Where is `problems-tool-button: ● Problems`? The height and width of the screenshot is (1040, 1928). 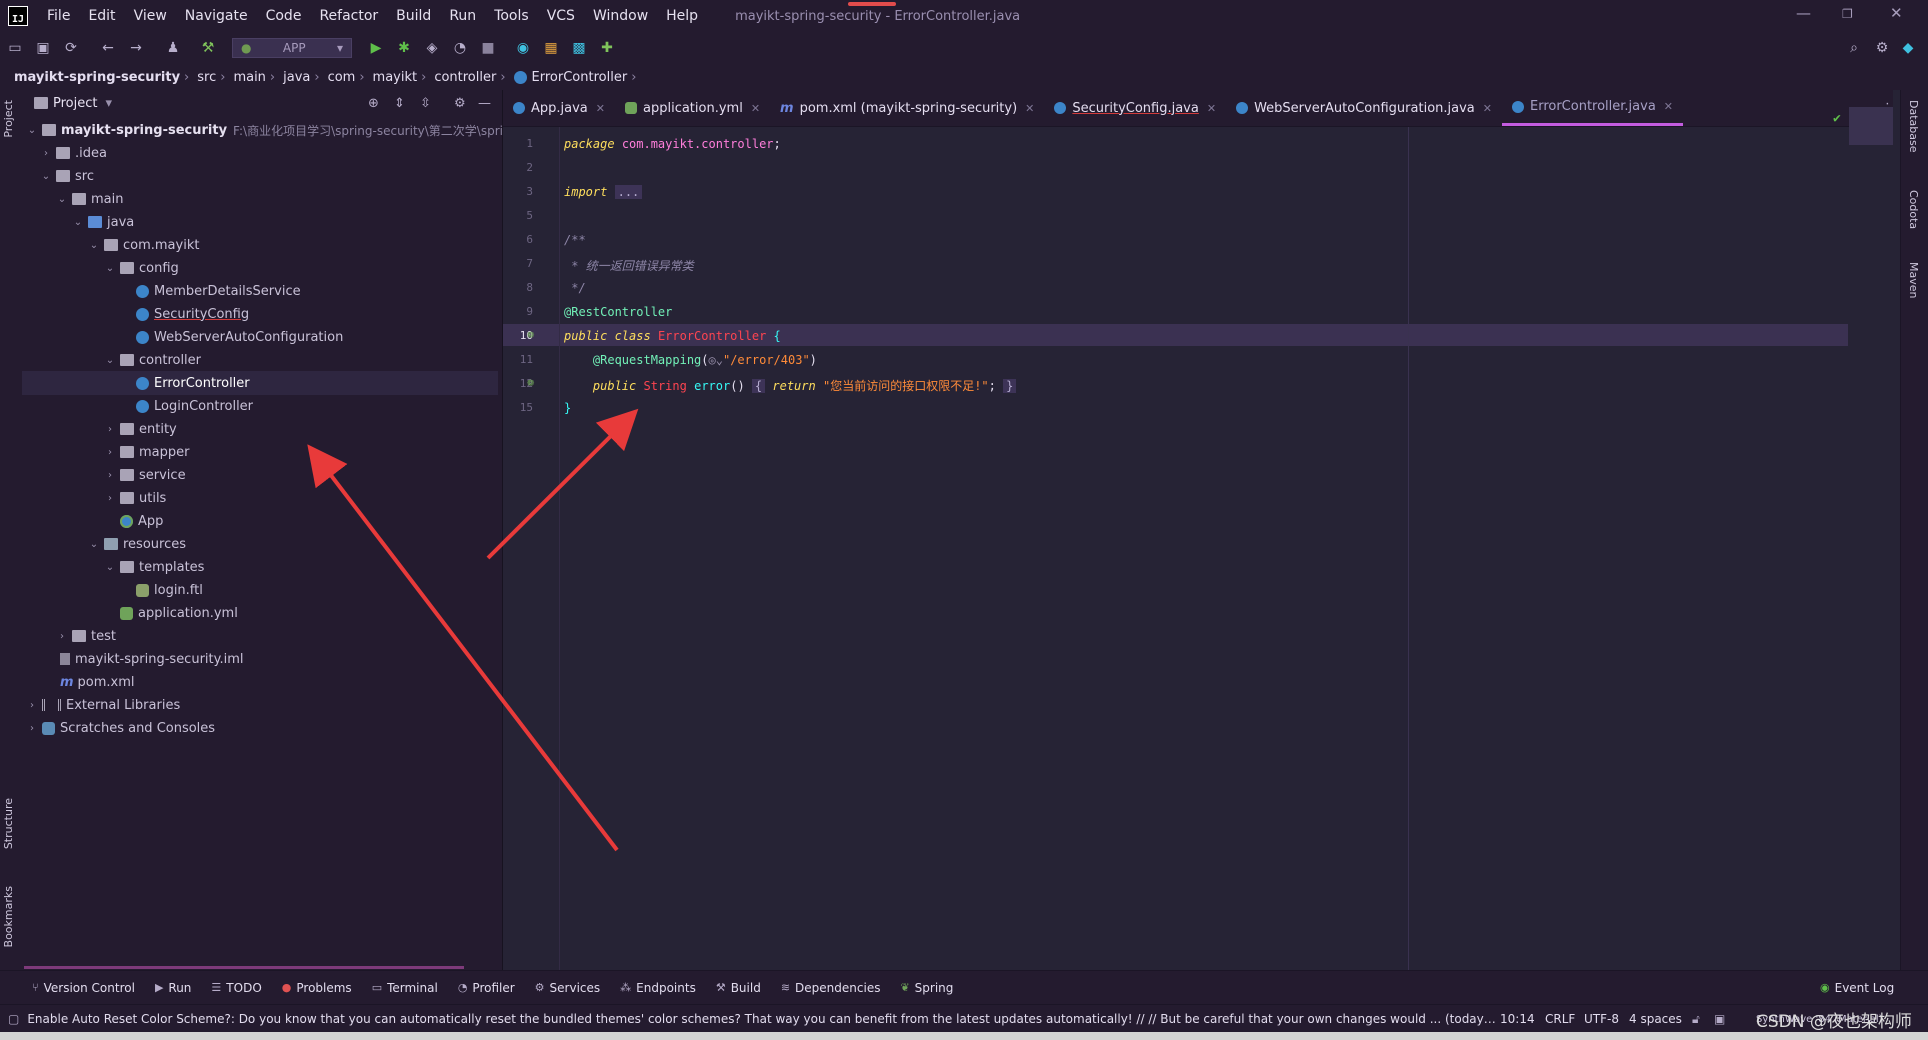
problems-tool-button: ● Problems is located at coordinates (317, 988).